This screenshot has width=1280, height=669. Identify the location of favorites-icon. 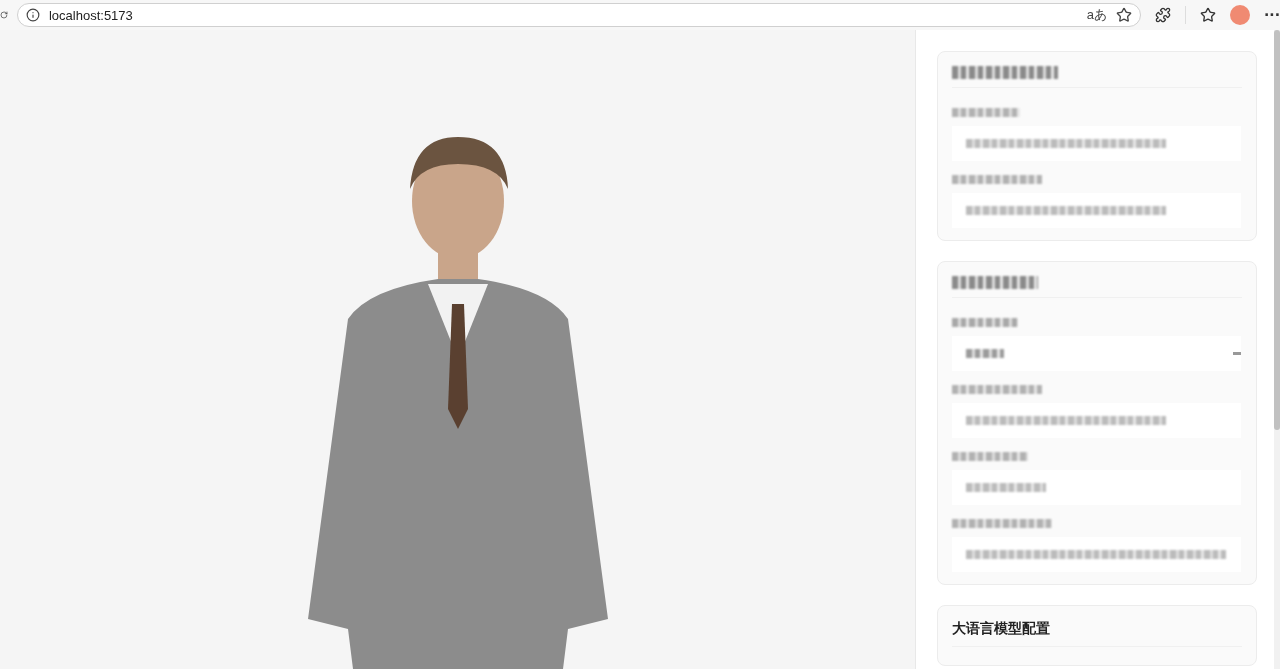
(1208, 15).